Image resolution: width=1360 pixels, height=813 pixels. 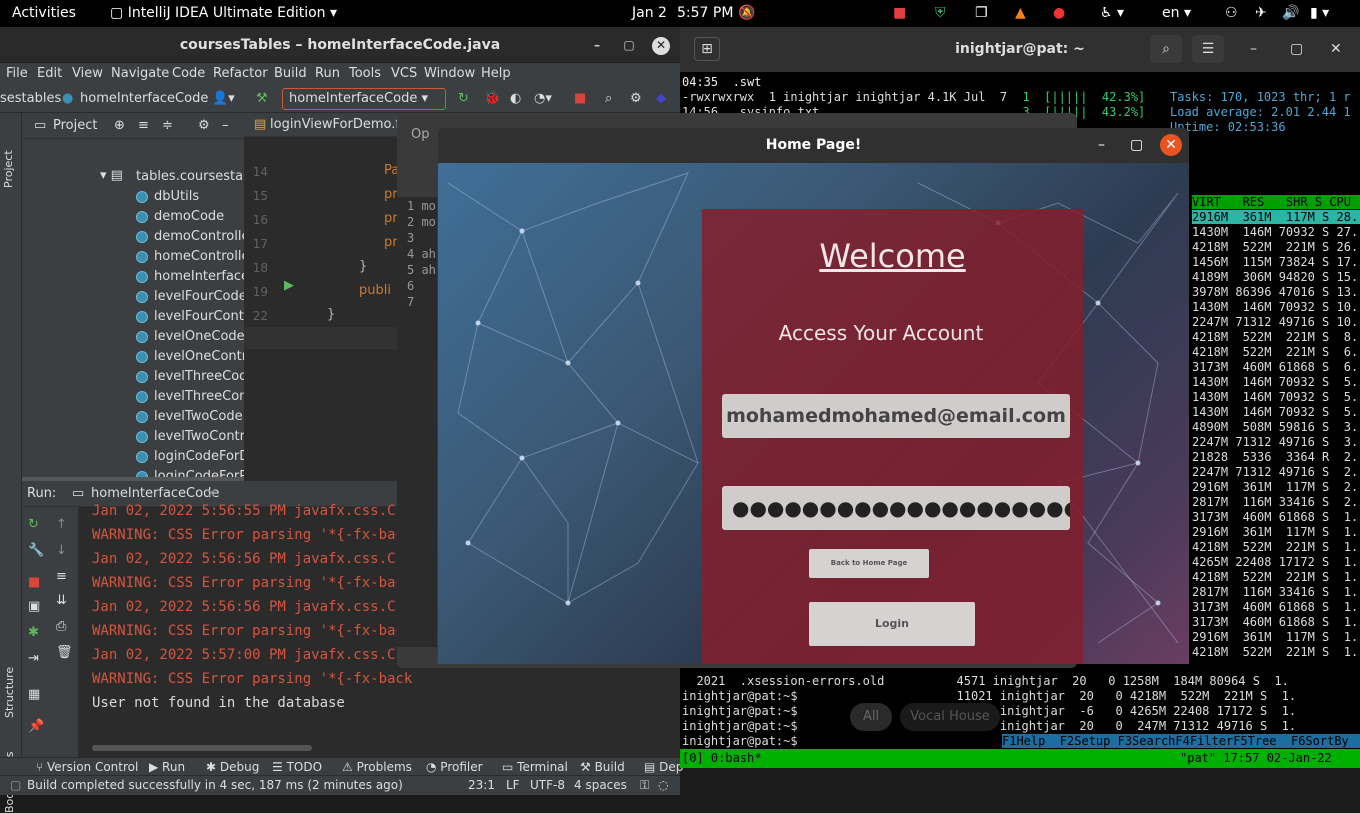 What do you see at coordinates (1276, 352) in the screenshot?
I see `process-row: 4218M 522M 221M S 6.` at bounding box center [1276, 352].